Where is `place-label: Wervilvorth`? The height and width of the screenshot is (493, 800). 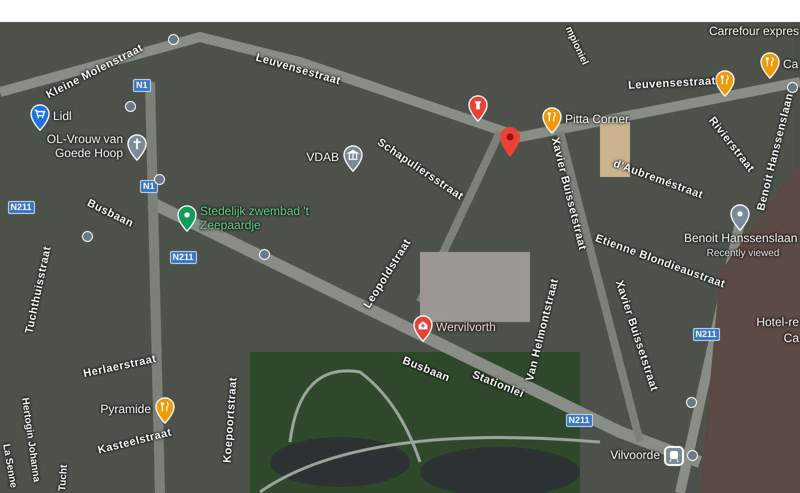 place-label: Wervilvorth is located at coordinates (466, 327).